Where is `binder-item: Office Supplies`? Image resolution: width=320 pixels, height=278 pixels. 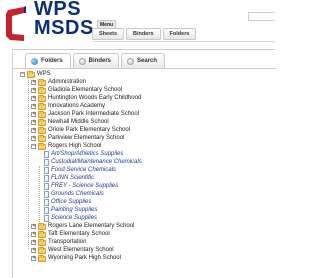
binder-item: Office Supplies is located at coordinates (67, 202).